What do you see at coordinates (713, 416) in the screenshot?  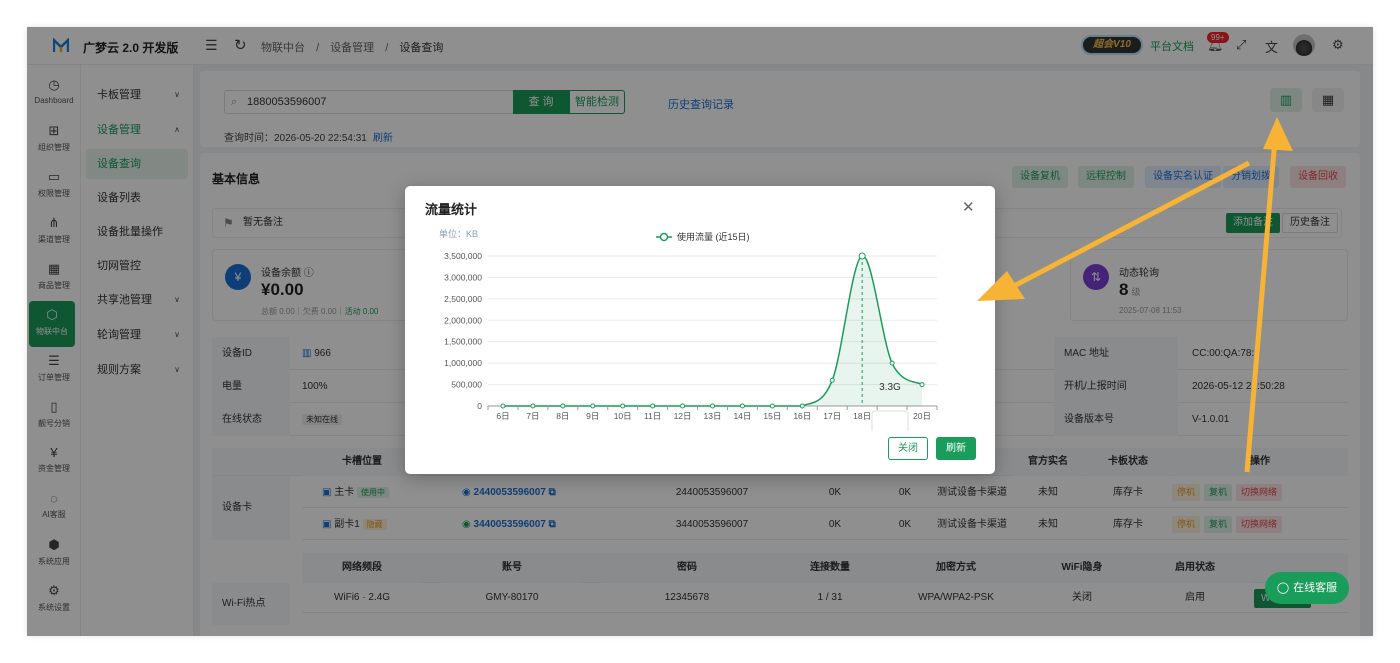 I see `x-tick-label: 13日` at bounding box center [713, 416].